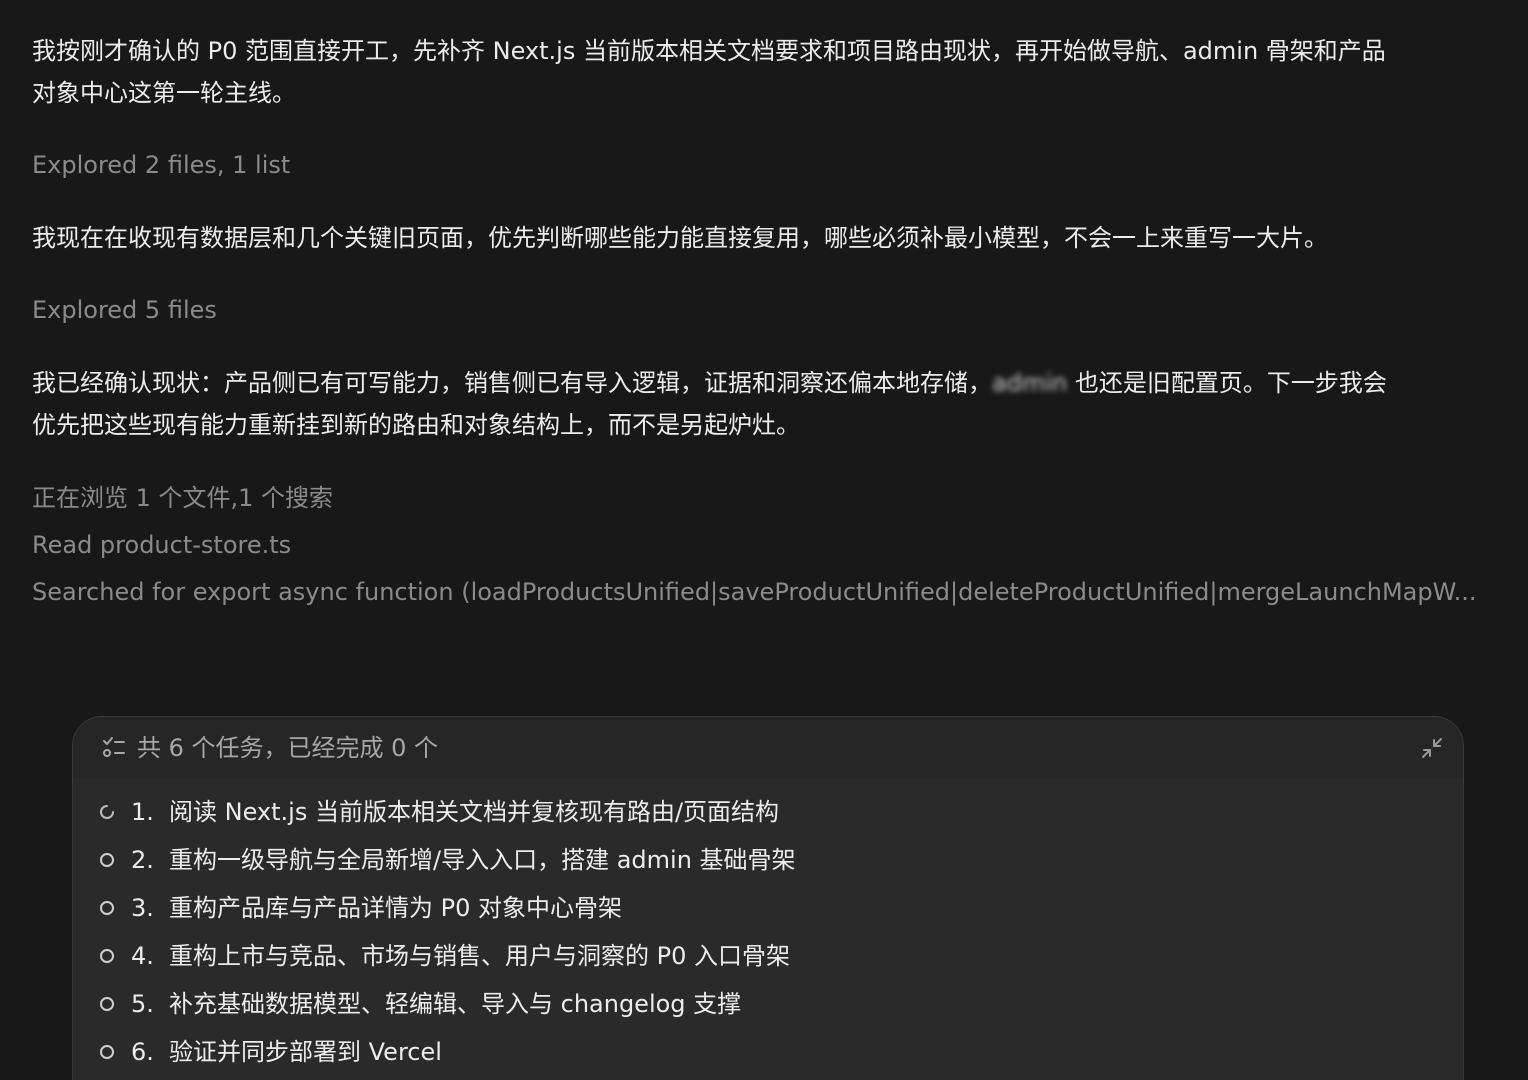 The height and width of the screenshot is (1080, 1528). Describe the element at coordinates (107, 812) in the screenshot. I see `in-progress-spinner-icon` at that location.